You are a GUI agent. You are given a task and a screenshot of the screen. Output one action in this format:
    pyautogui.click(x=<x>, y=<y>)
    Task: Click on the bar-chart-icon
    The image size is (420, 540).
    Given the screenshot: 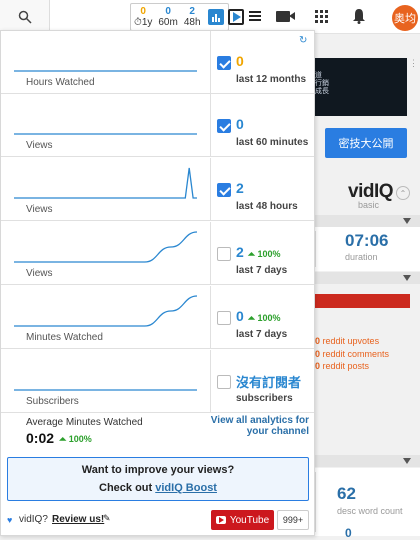 What is the action you would take?
    pyautogui.click(x=215, y=17)
    